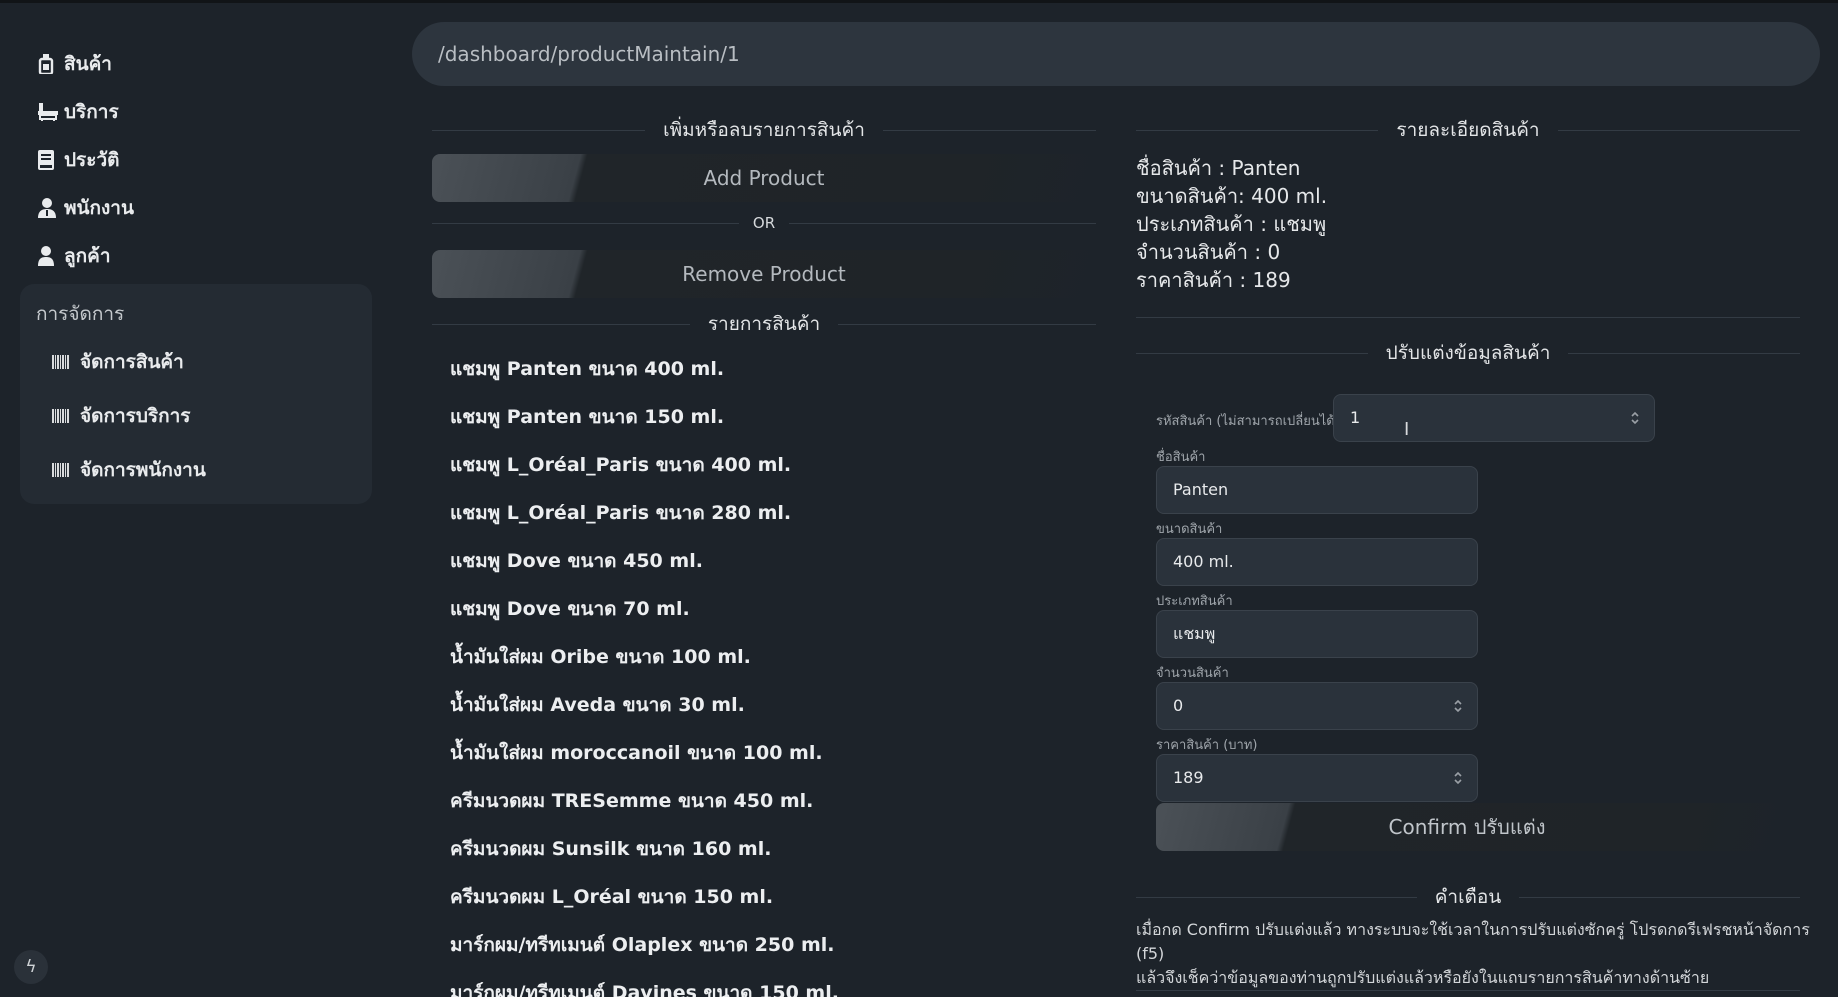 The height and width of the screenshot is (997, 1838). I want to click on product-id-value: 1, so click(1355, 417).